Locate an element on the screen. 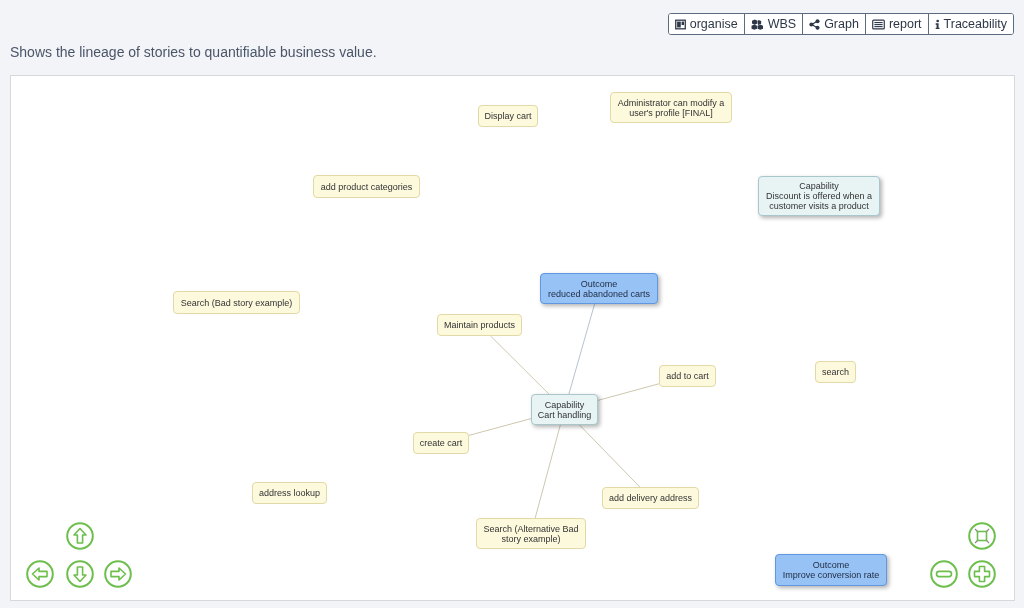 This screenshot has width=1024, height=608. story-node: search is located at coordinates (835, 372).